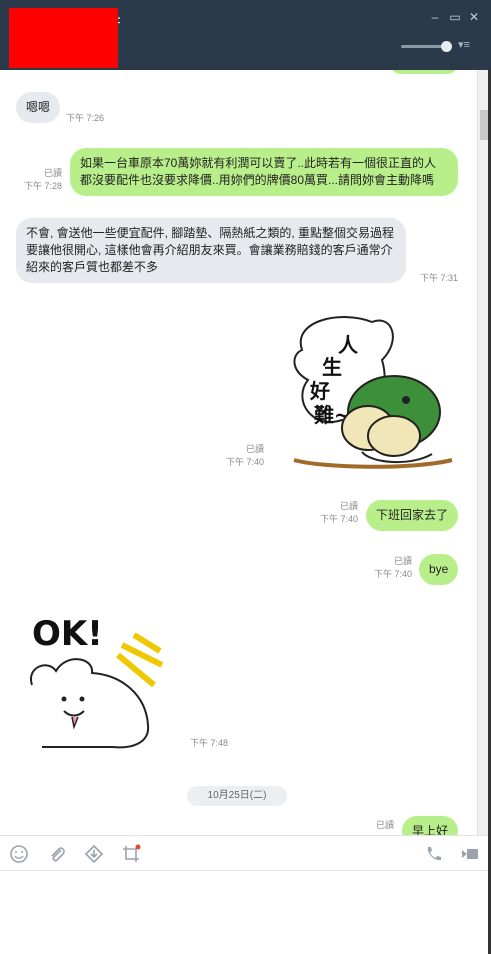 Image resolution: width=491 pixels, height=954 pixels. Describe the element at coordinates (85, 118) in the screenshot. I see `message-time: 下午 7:26` at that location.